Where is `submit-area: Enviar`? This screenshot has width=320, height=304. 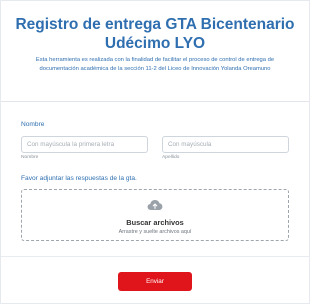
submit-area: Enviar is located at coordinates (155, 280).